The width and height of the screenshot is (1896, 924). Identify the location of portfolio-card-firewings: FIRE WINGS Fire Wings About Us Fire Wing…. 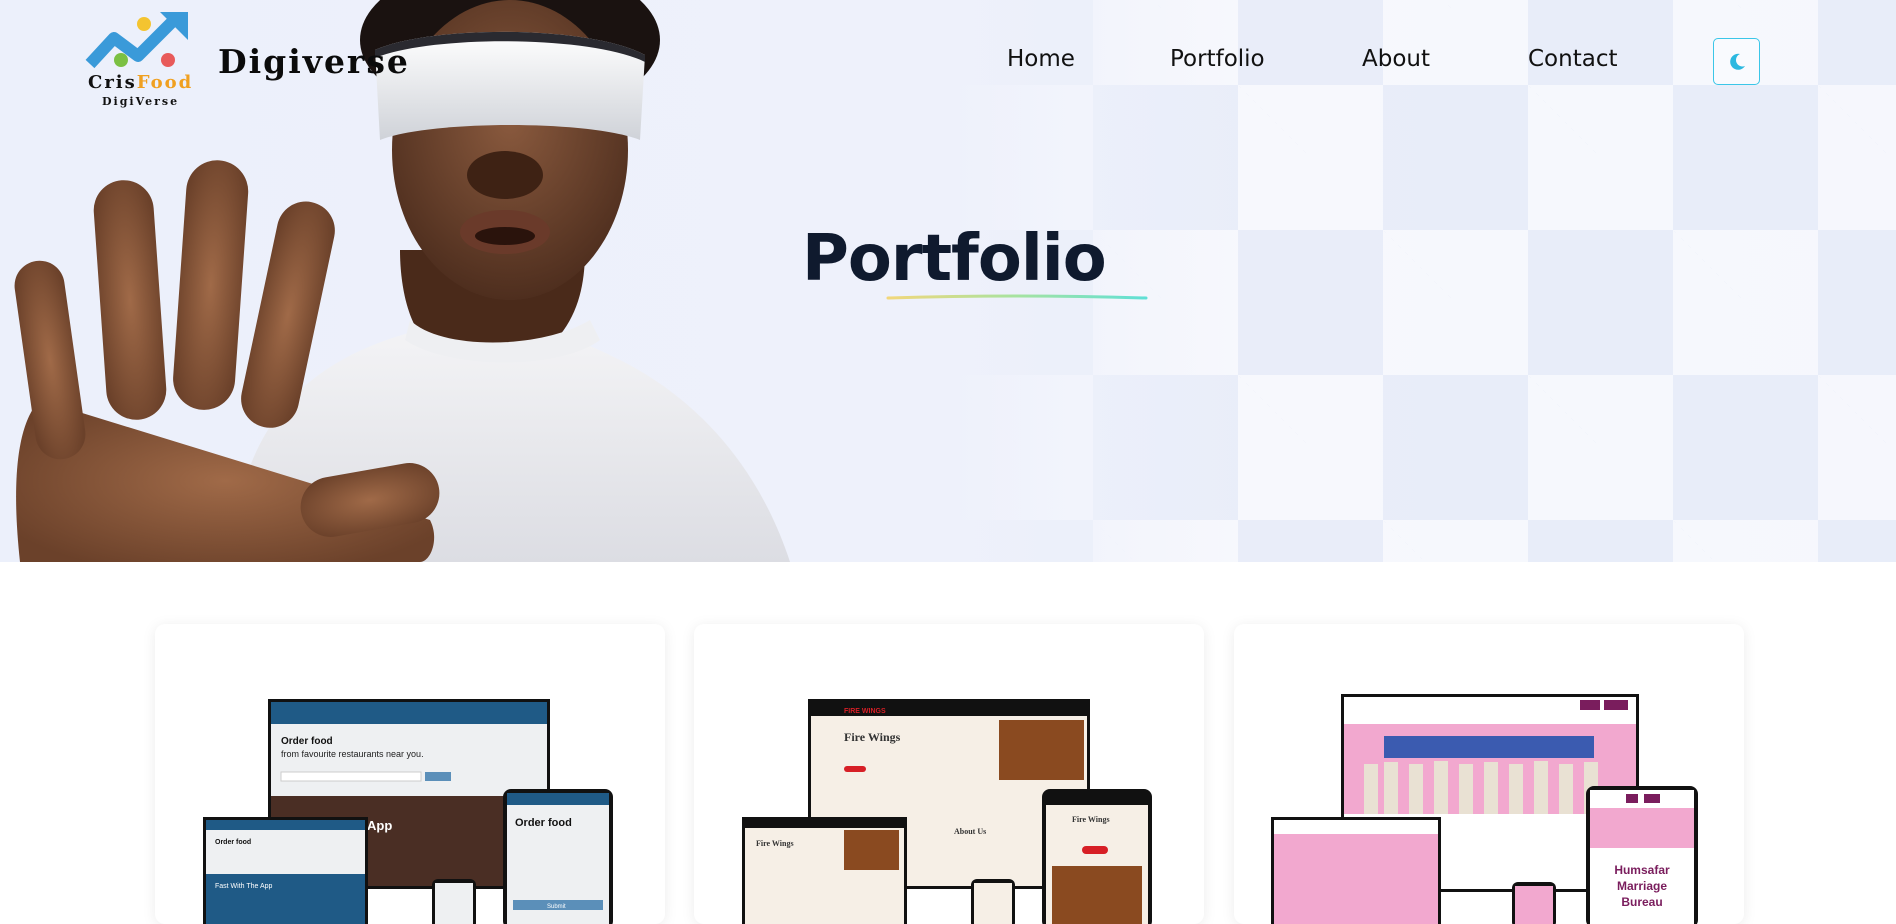
(949, 774).